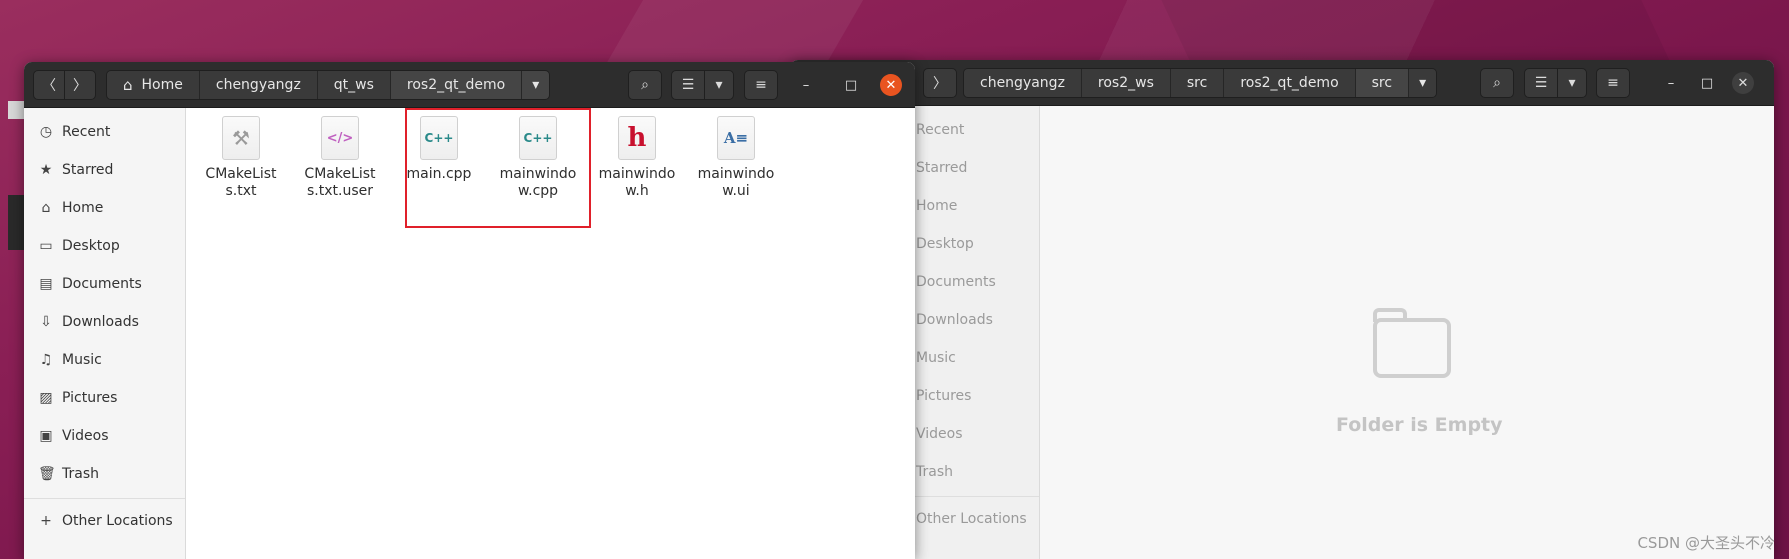 This screenshot has height=559, width=1789. I want to click on sidebar-item-other-locations: + Other Locations, so click(104, 521).